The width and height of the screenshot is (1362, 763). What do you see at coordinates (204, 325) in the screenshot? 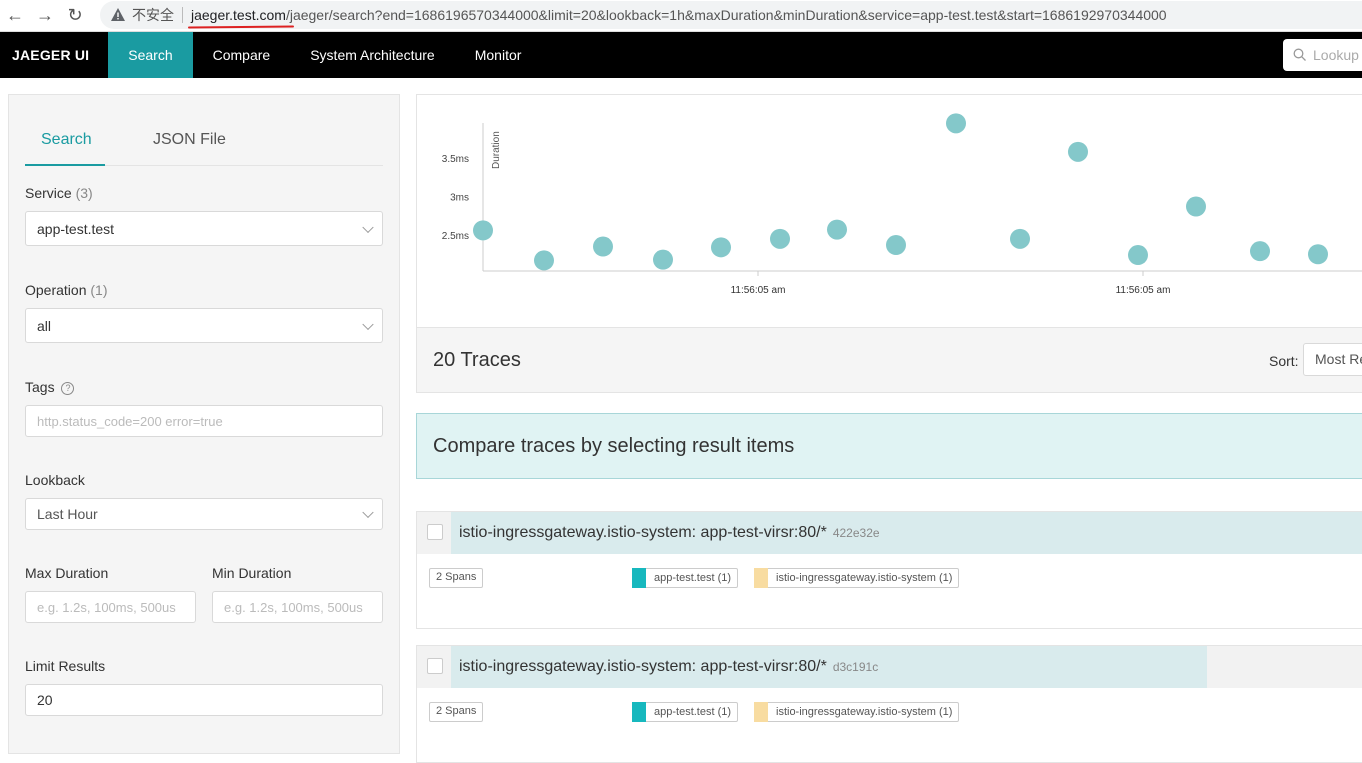
I see `operation-select: all` at bounding box center [204, 325].